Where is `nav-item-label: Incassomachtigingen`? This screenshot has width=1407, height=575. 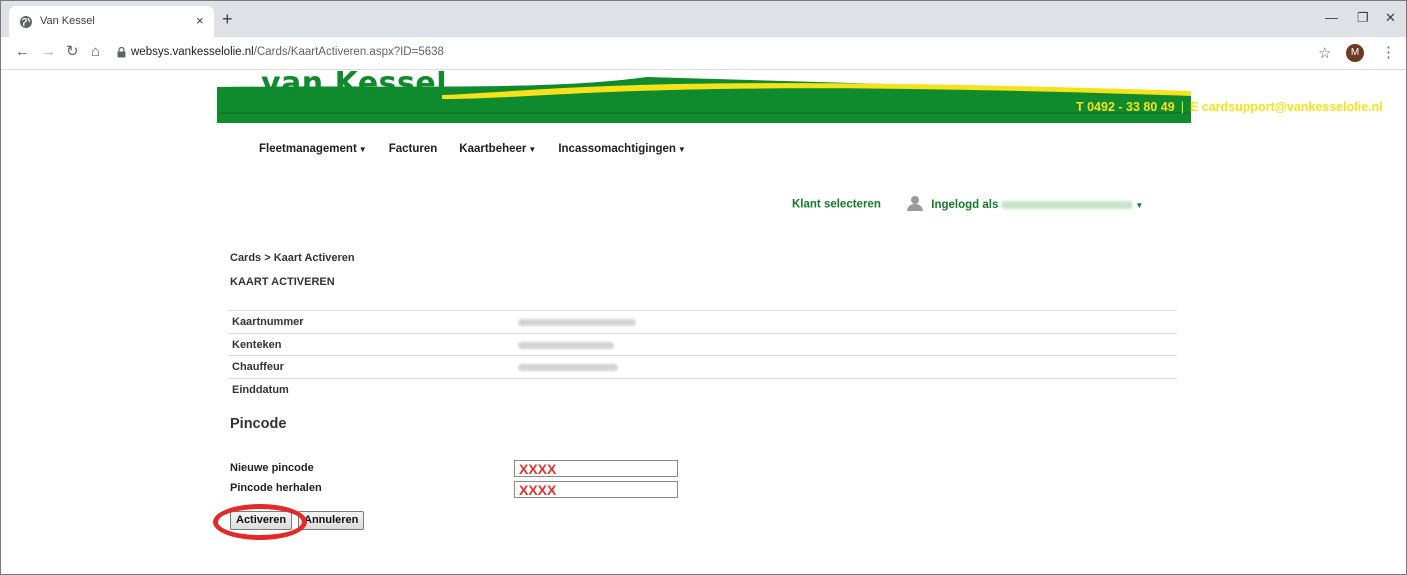
nav-item-label: Incassomachtigingen is located at coordinates (617, 149).